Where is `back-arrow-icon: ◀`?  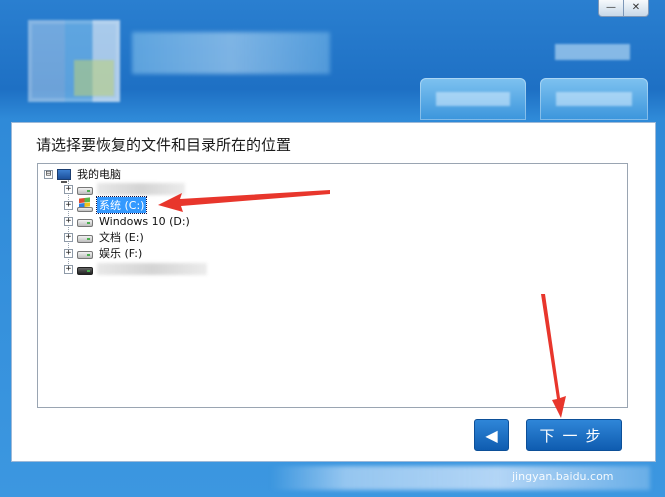 back-arrow-icon: ◀ is located at coordinates (491, 435).